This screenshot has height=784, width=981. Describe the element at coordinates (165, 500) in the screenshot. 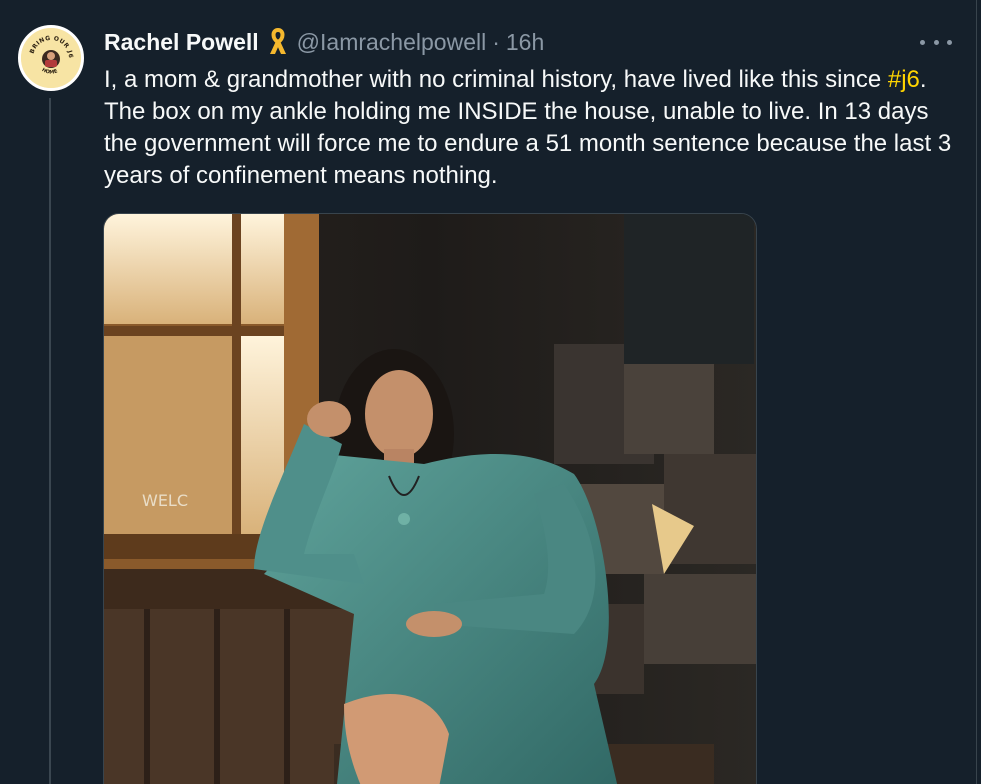

I see `welcome-sign-text: WELC` at that location.